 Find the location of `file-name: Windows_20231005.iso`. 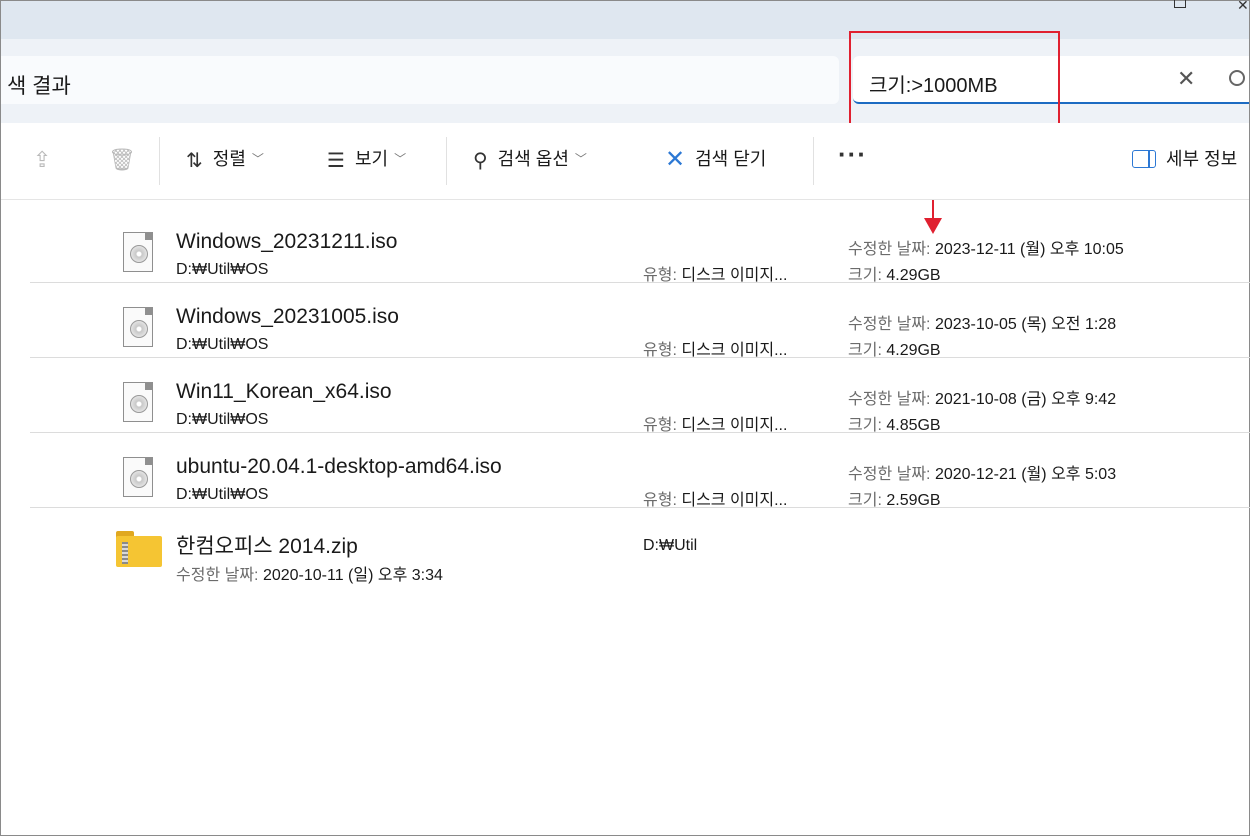

file-name: Windows_20231005.iso is located at coordinates (287, 316).